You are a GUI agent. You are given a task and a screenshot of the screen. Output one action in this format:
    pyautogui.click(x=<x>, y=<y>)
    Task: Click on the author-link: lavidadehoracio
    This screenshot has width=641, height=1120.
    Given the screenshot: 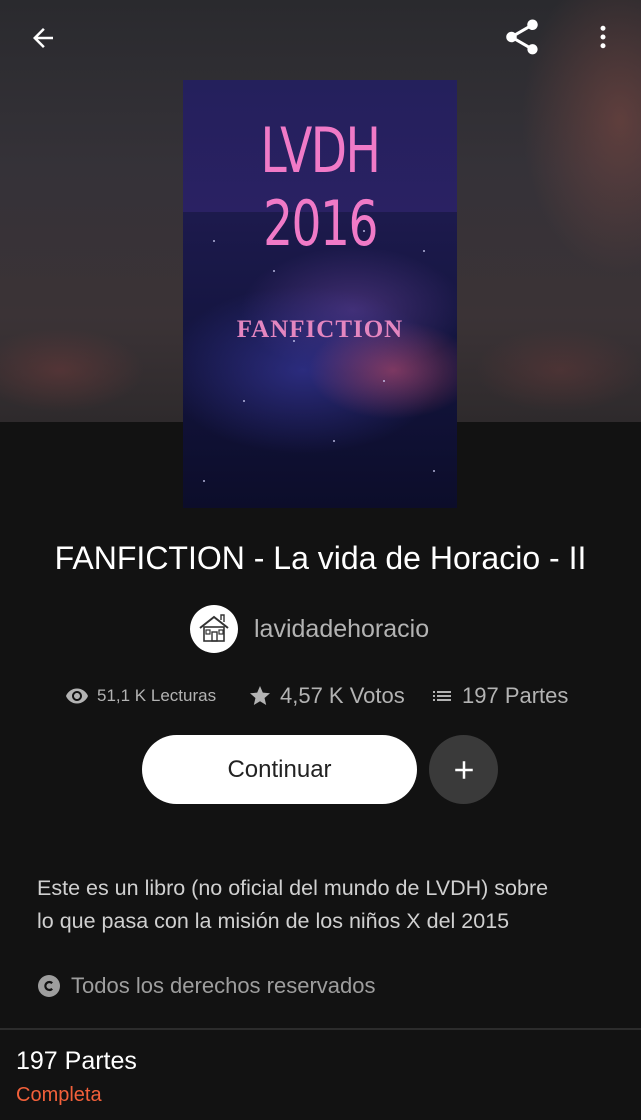 What is the action you would take?
    pyautogui.click(x=309, y=629)
    